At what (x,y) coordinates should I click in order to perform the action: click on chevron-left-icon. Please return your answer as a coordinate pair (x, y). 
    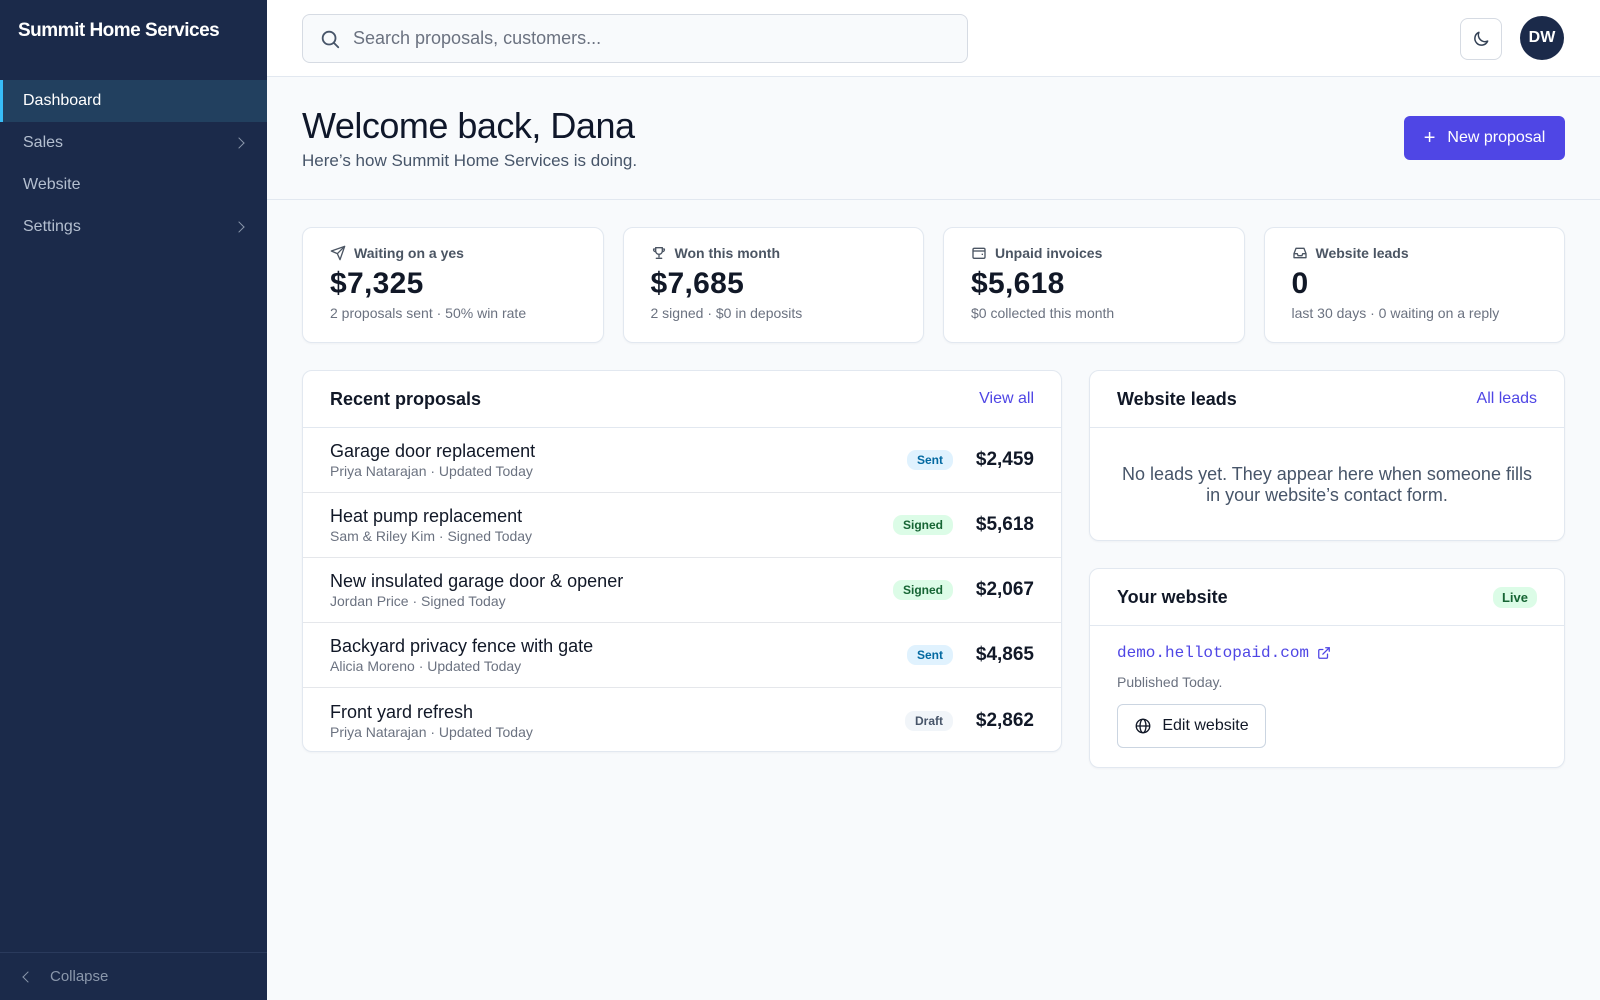
    Looking at the image, I should click on (28, 976).